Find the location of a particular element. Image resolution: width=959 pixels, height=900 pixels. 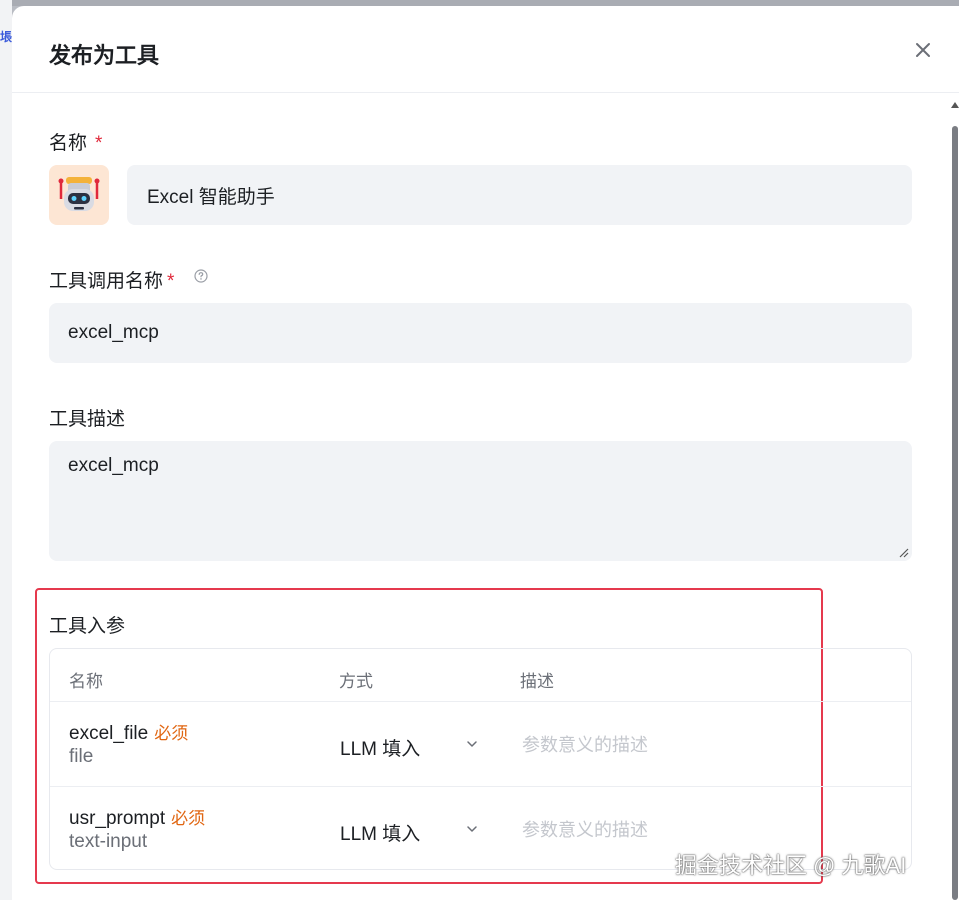

call-name-label: 工具调用名称 * is located at coordinates (111, 279).